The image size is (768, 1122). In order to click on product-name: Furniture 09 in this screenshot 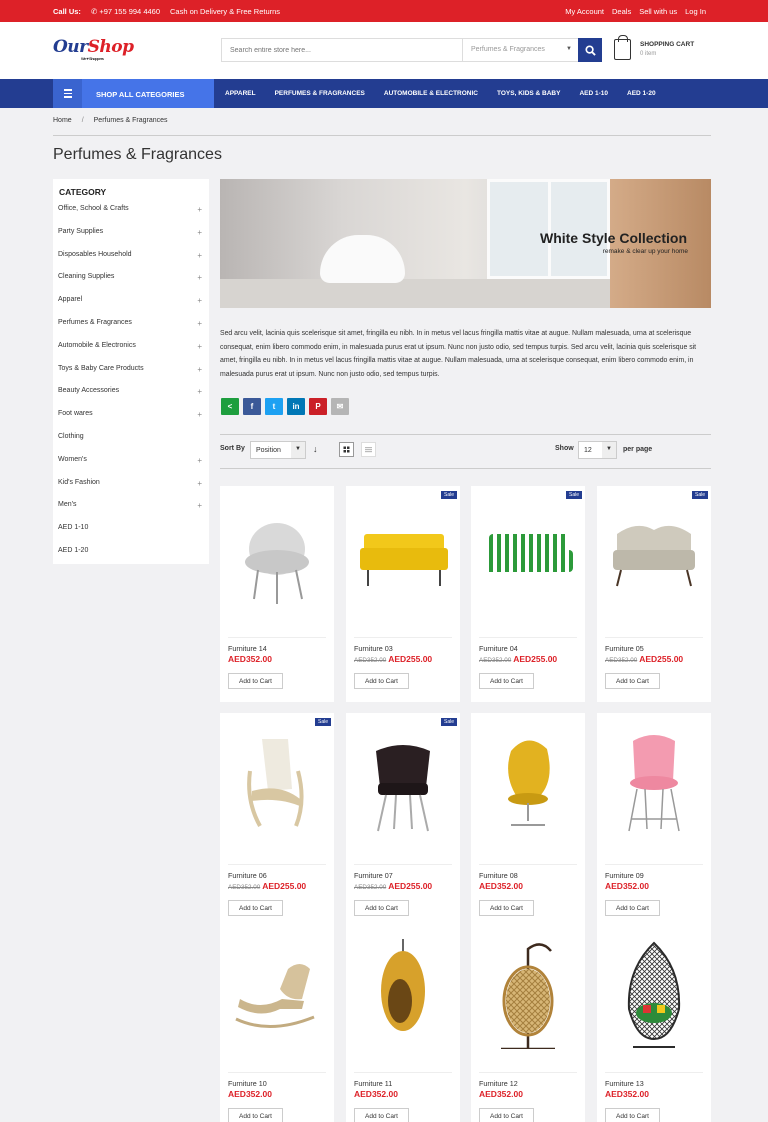, I will do `click(624, 875)`.